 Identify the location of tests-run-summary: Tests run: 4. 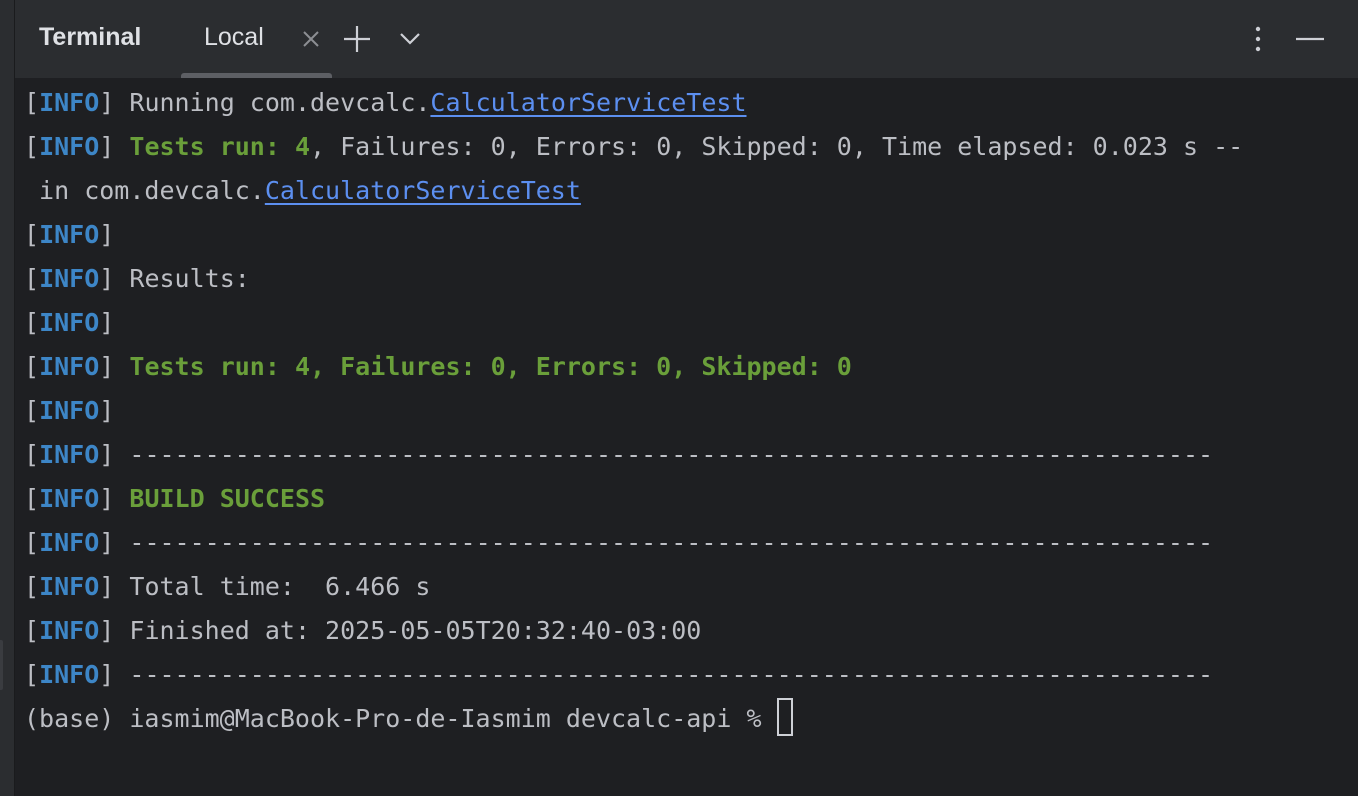
(220, 146).